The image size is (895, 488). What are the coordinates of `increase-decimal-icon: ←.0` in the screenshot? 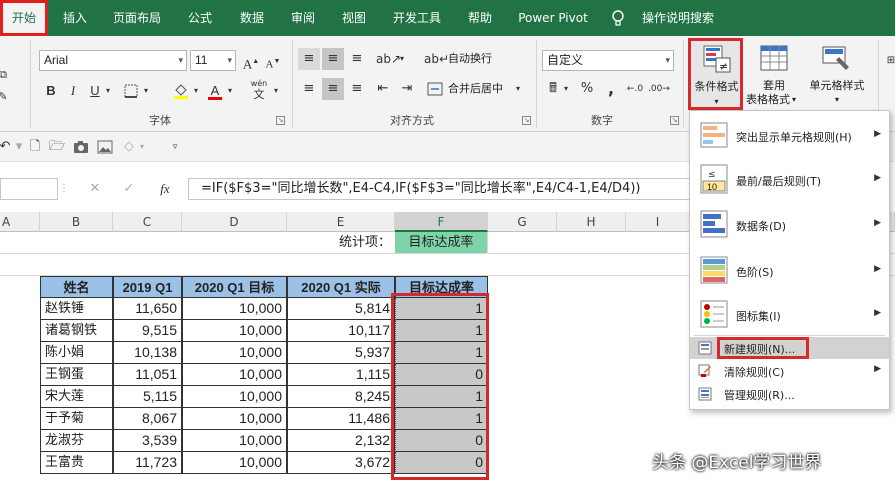 It's located at (635, 89).